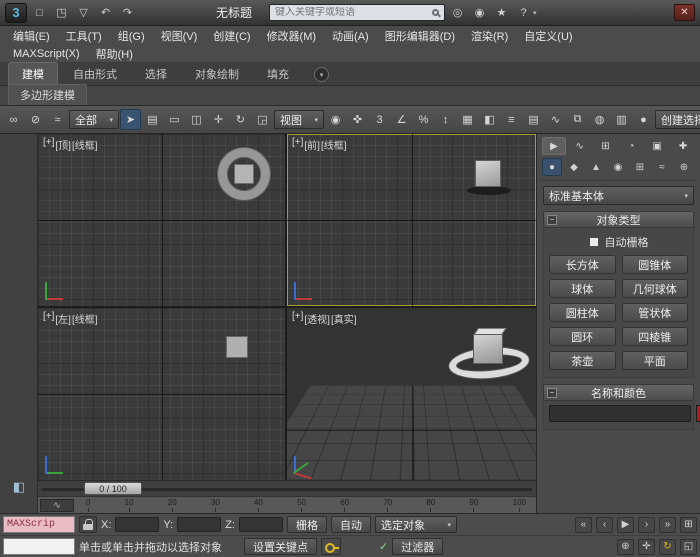  What do you see at coordinates (631, 146) in the screenshot?
I see `motion-panel-tab-icon: ◔` at bounding box center [631, 146].